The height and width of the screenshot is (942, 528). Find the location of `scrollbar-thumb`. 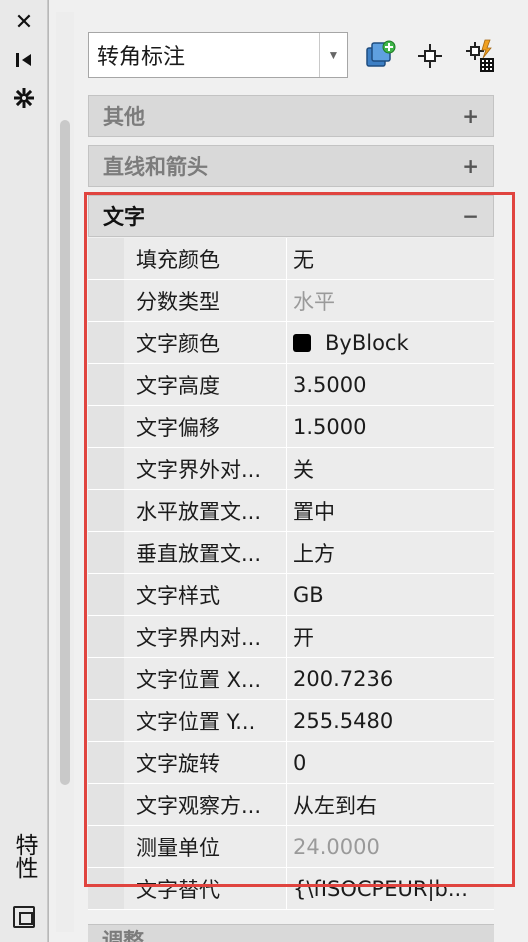

scrollbar-thumb is located at coordinates (65, 452).